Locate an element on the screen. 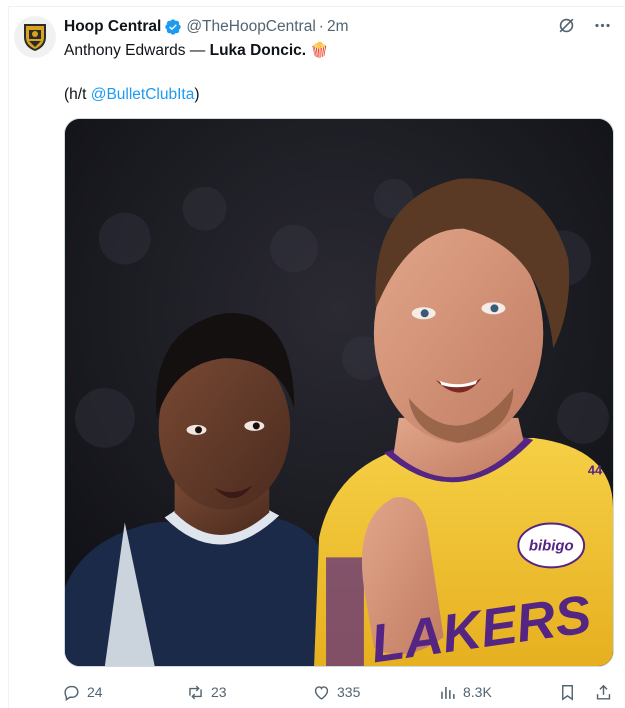 This screenshot has height=708, width=625. retweet-count: 23 is located at coordinates (219, 692).